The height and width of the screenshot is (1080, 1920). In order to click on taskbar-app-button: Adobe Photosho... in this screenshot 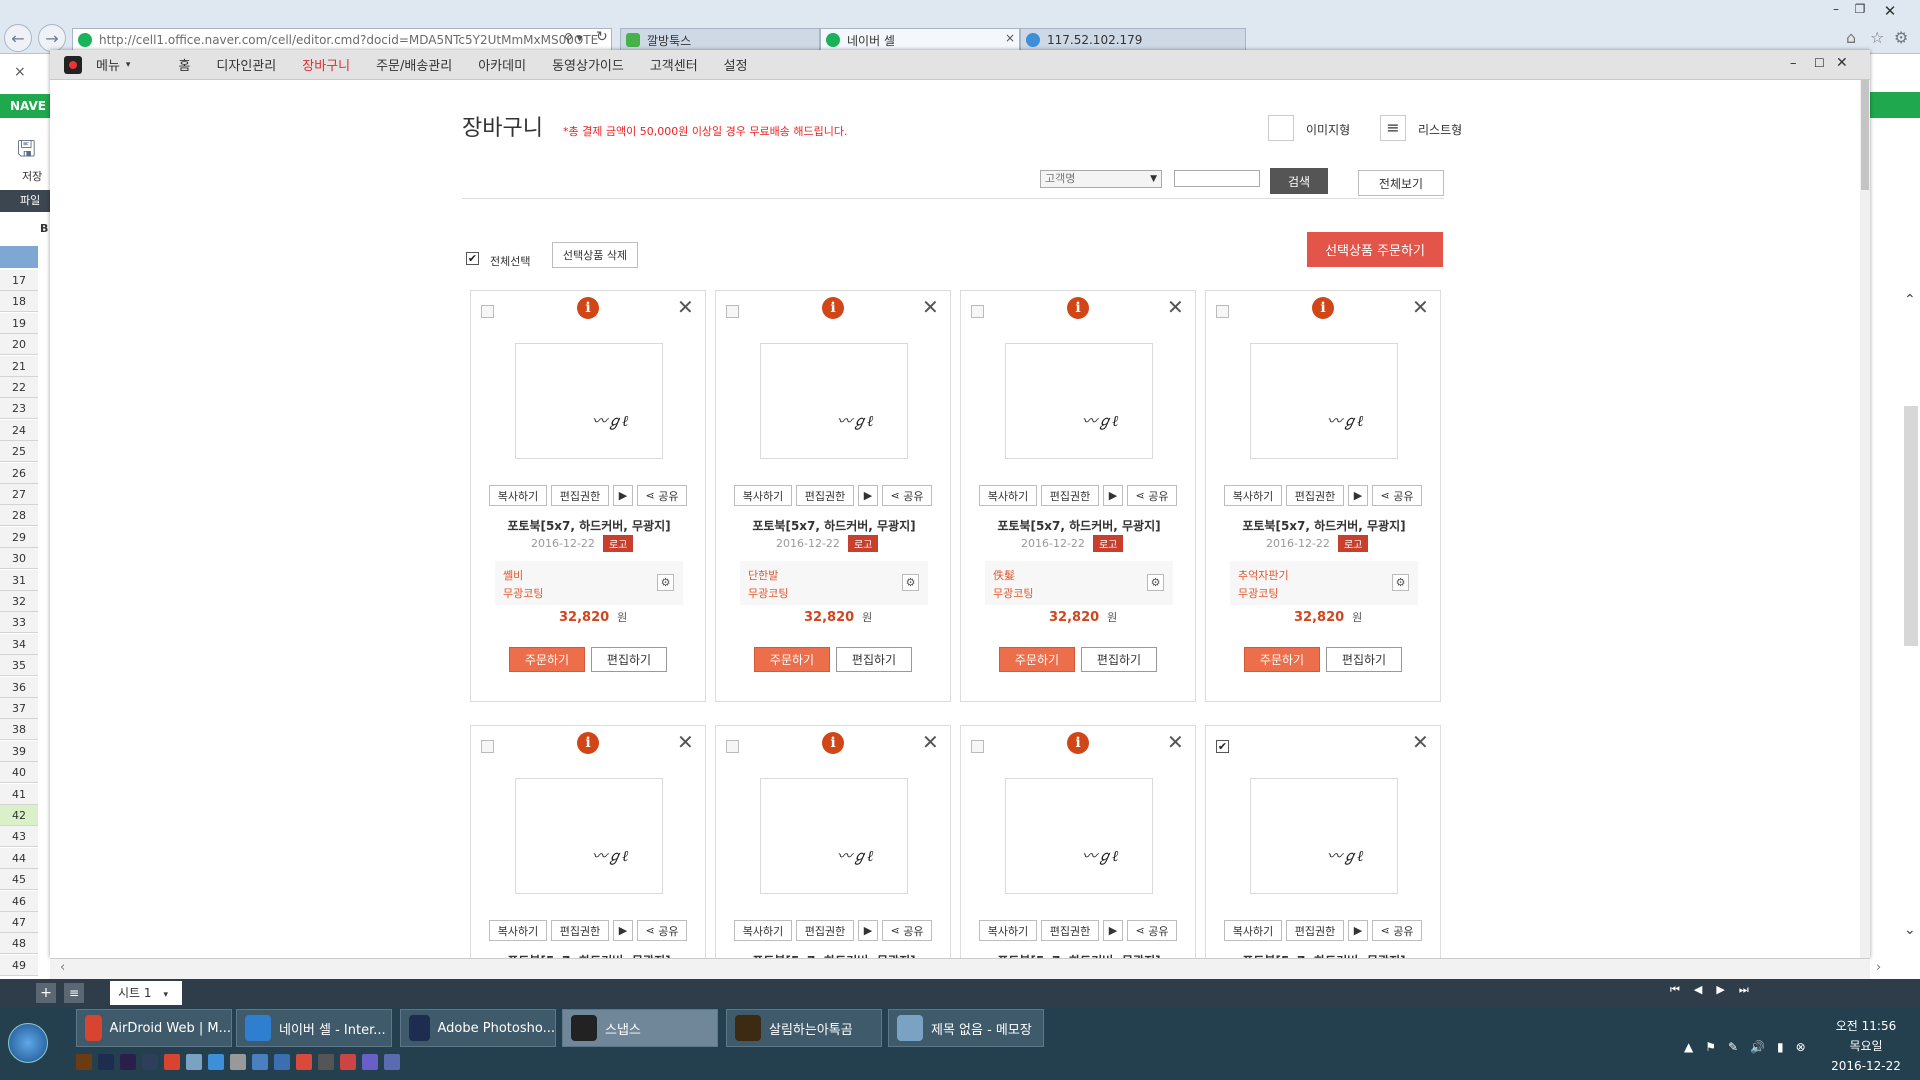, I will do `click(478, 1028)`.